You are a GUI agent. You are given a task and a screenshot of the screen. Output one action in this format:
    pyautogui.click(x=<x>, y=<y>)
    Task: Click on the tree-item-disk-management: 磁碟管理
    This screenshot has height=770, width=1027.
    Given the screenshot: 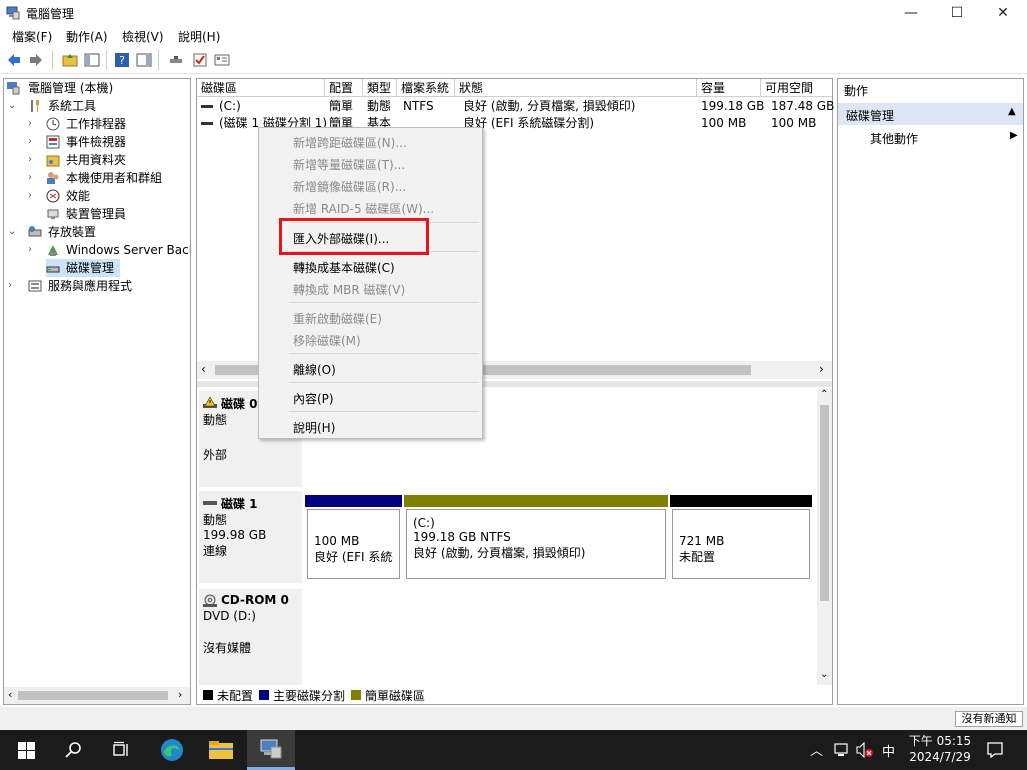 What is the action you would take?
    pyautogui.click(x=83, y=268)
    